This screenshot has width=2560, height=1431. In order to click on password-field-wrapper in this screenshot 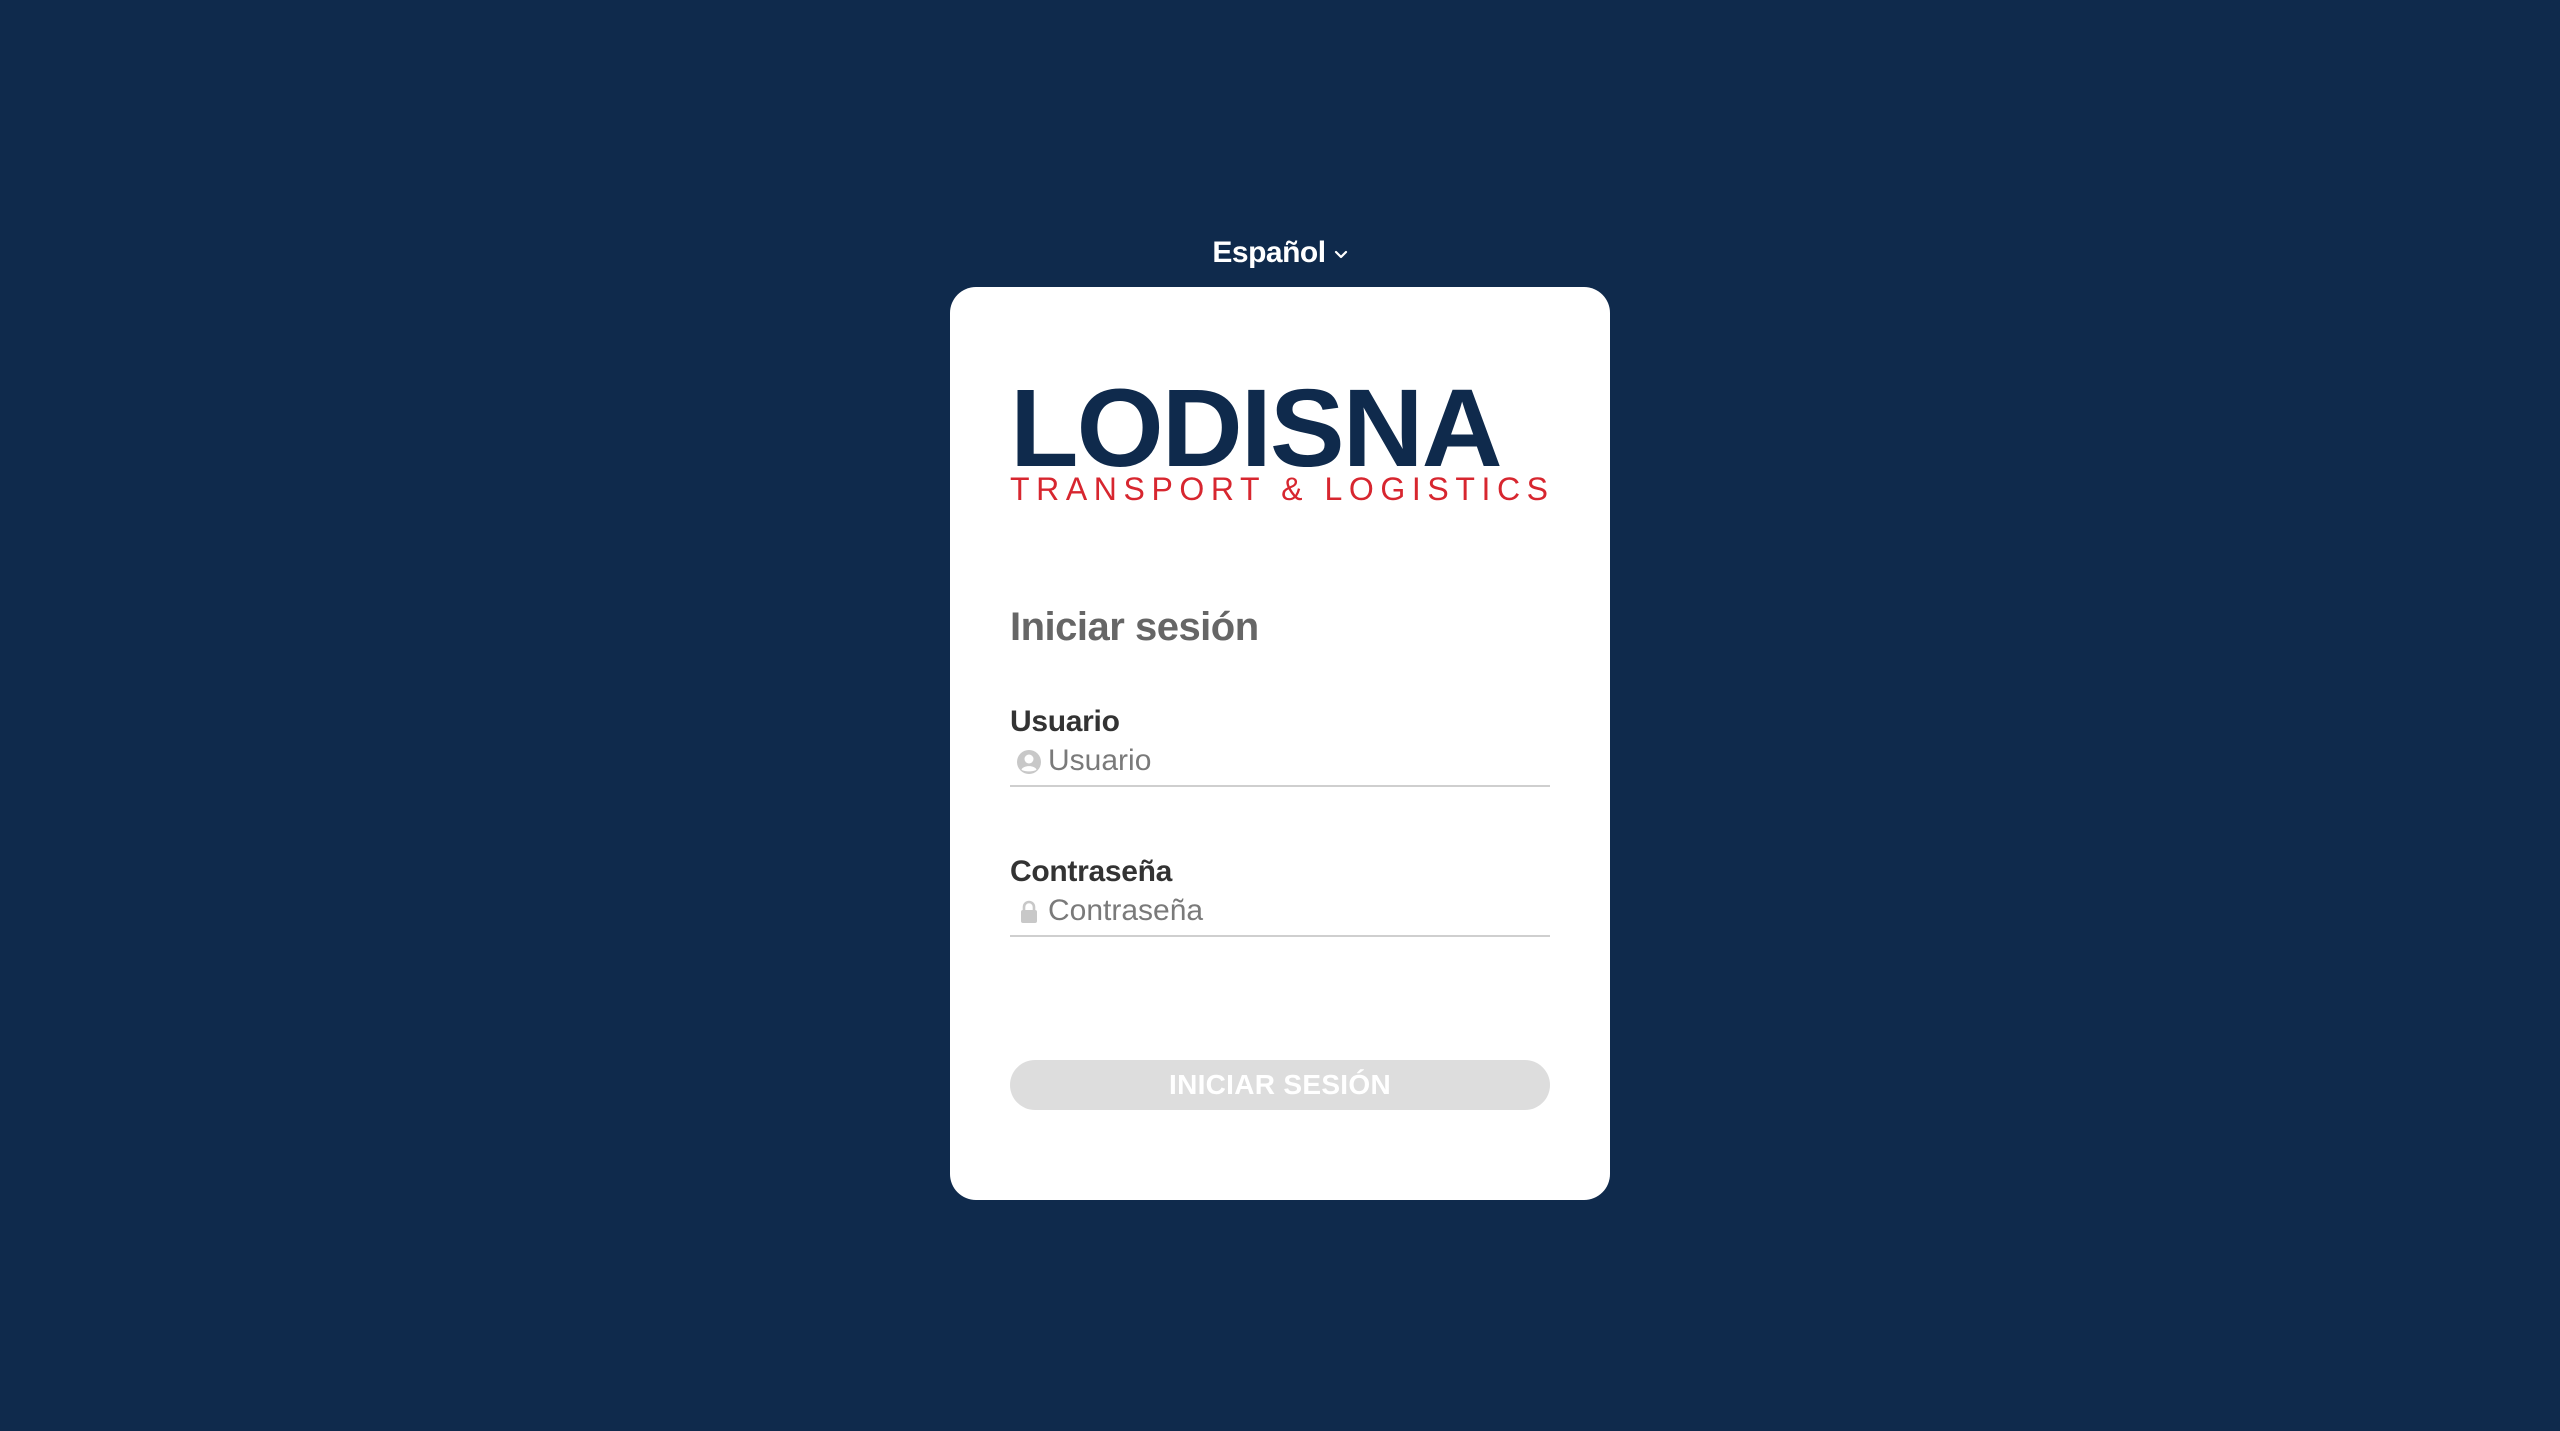, I will do `click(1280, 912)`.